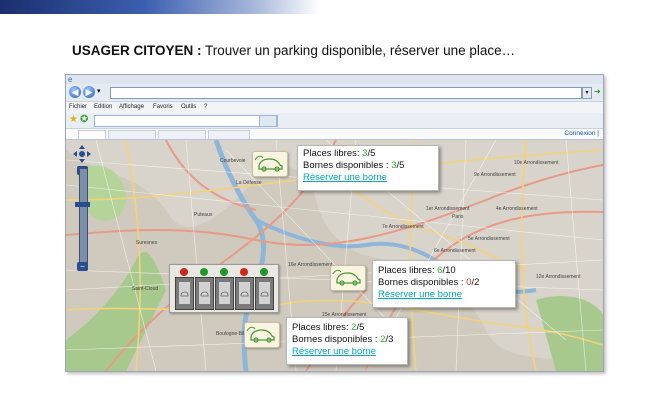 The width and height of the screenshot is (670, 400). What do you see at coordinates (99, 91) in the screenshot?
I see `history-dropdown-icon: ▾` at bounding box center [99, 91].